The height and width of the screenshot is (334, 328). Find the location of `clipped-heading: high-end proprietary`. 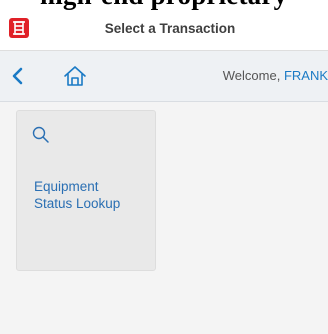

clipped-heading: high-end proprietary is located at coordinates (164, 5).